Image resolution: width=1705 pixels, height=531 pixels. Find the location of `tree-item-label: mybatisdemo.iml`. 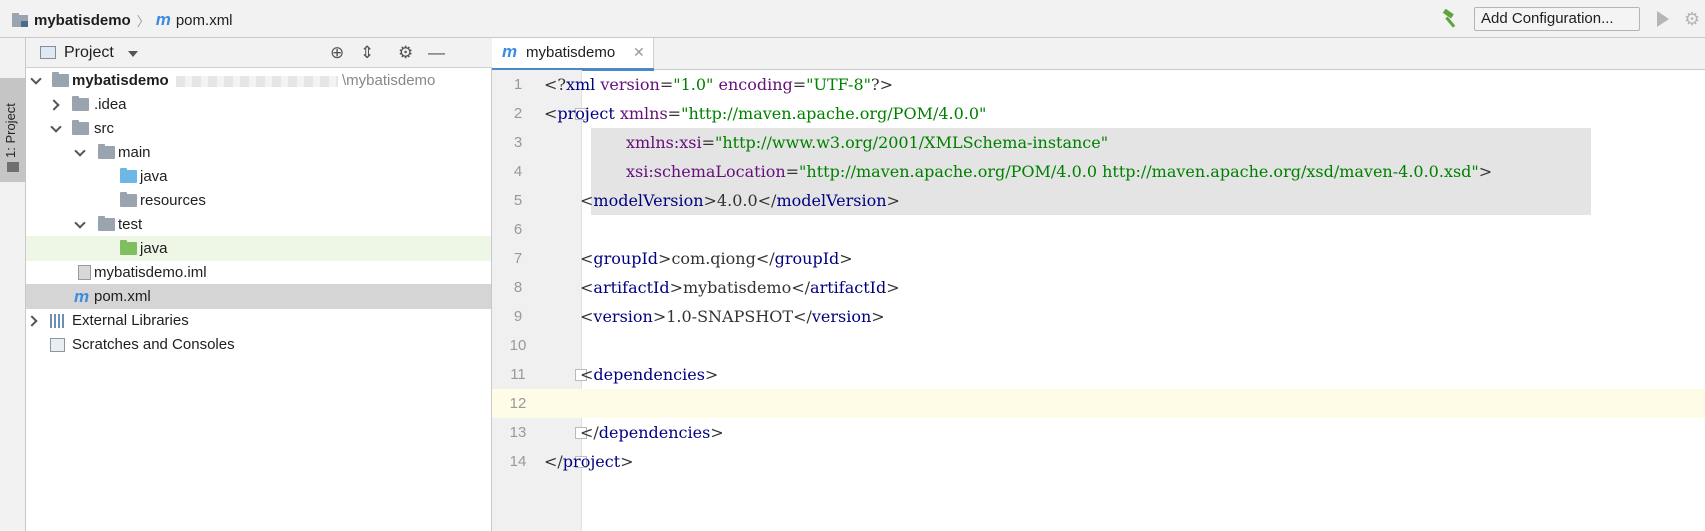

tree-item-label: mybatisdemo.iml is located at coordinates (150, 272).